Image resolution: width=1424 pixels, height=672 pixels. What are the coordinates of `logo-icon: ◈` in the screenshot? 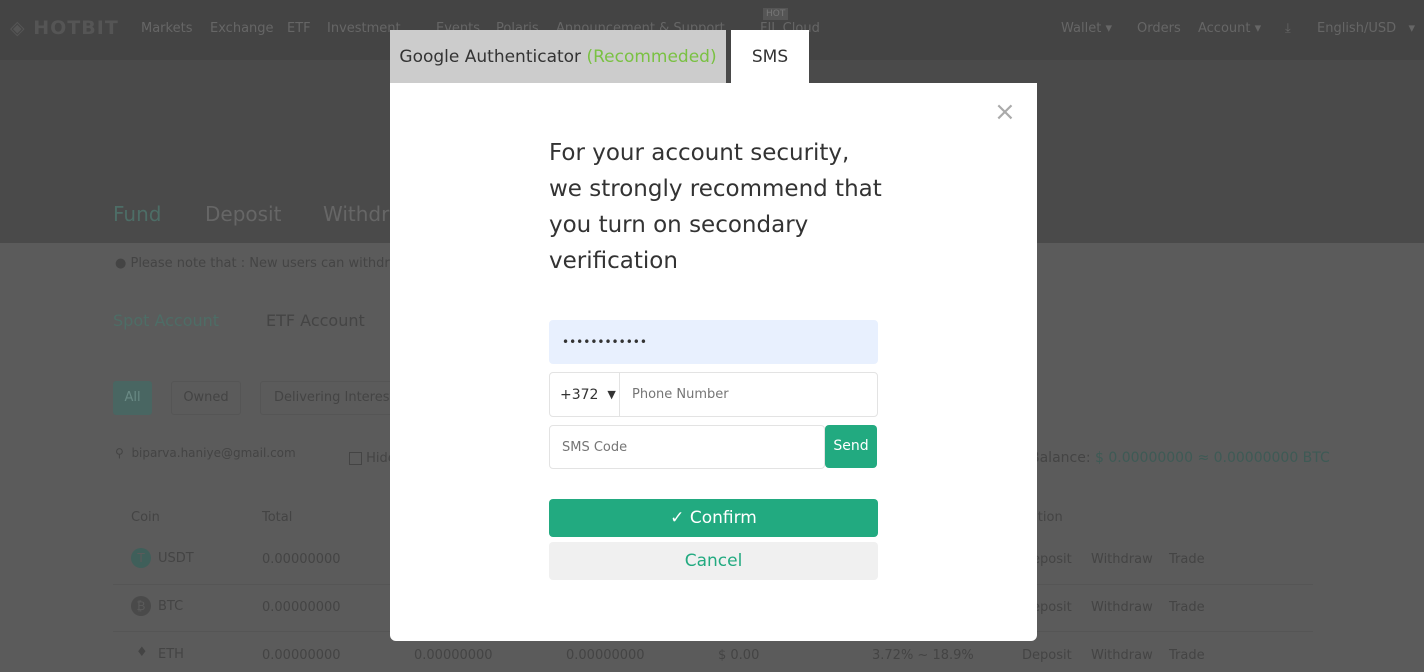 It's located at (18, 28).